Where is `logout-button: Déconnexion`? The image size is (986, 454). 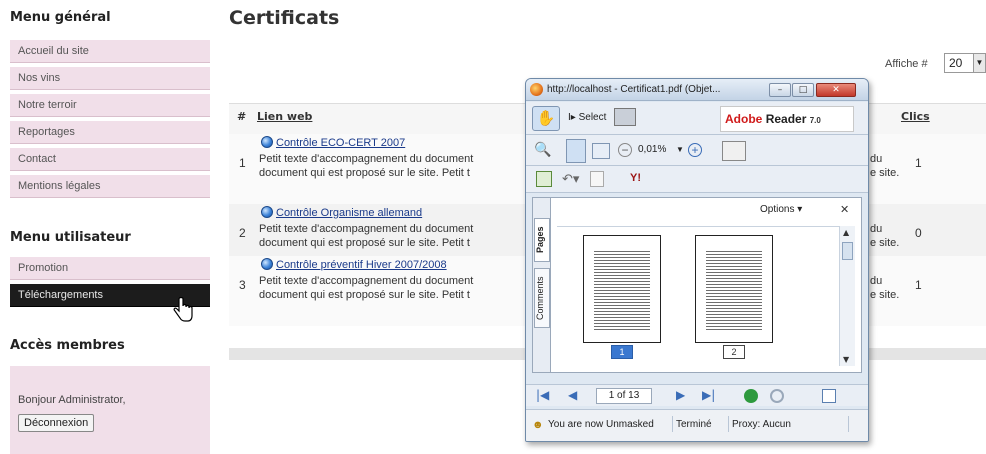
logout-button: Déconnexion is located at coordinates (56, 423).